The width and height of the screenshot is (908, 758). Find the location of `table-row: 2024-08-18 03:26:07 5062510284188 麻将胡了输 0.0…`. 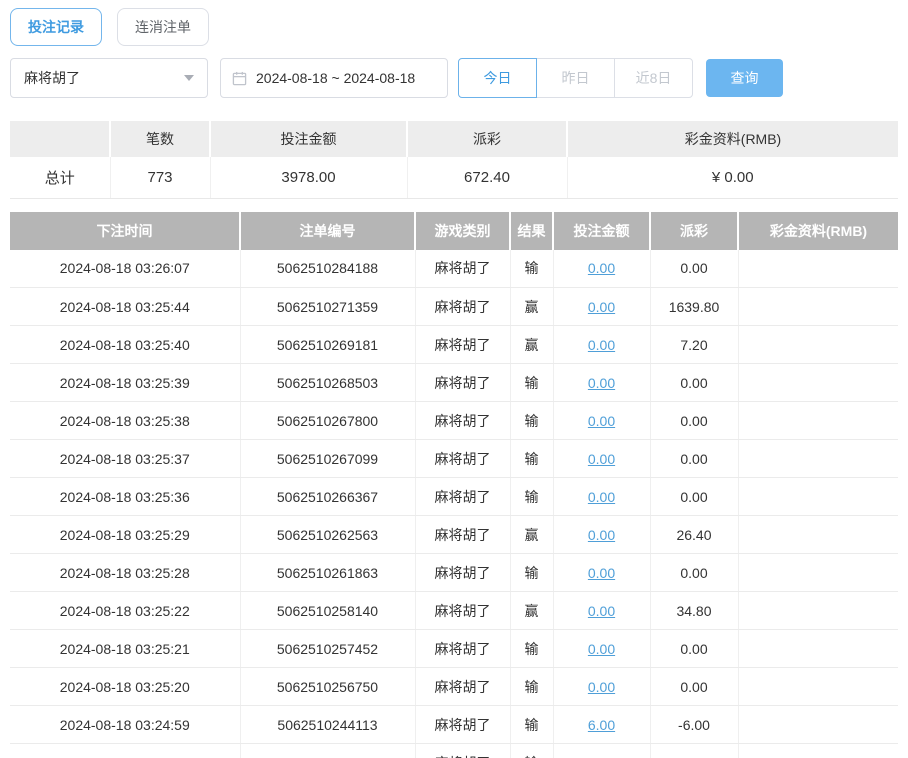

table-row: 2024-08-18 03:26:07 5062510284188 麻将胡了输 0.0… is located at coordinates (454, 268).